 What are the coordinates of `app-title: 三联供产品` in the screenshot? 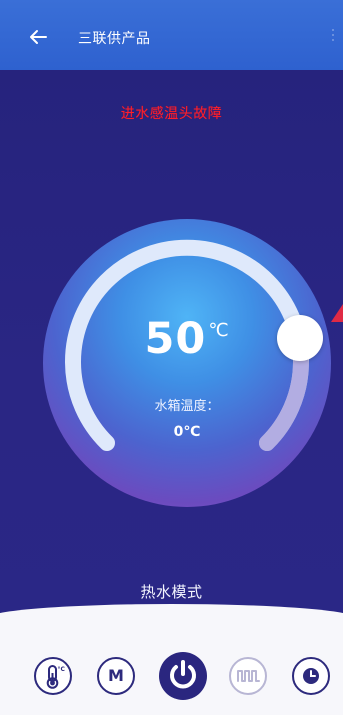 It's located at (114, 39).